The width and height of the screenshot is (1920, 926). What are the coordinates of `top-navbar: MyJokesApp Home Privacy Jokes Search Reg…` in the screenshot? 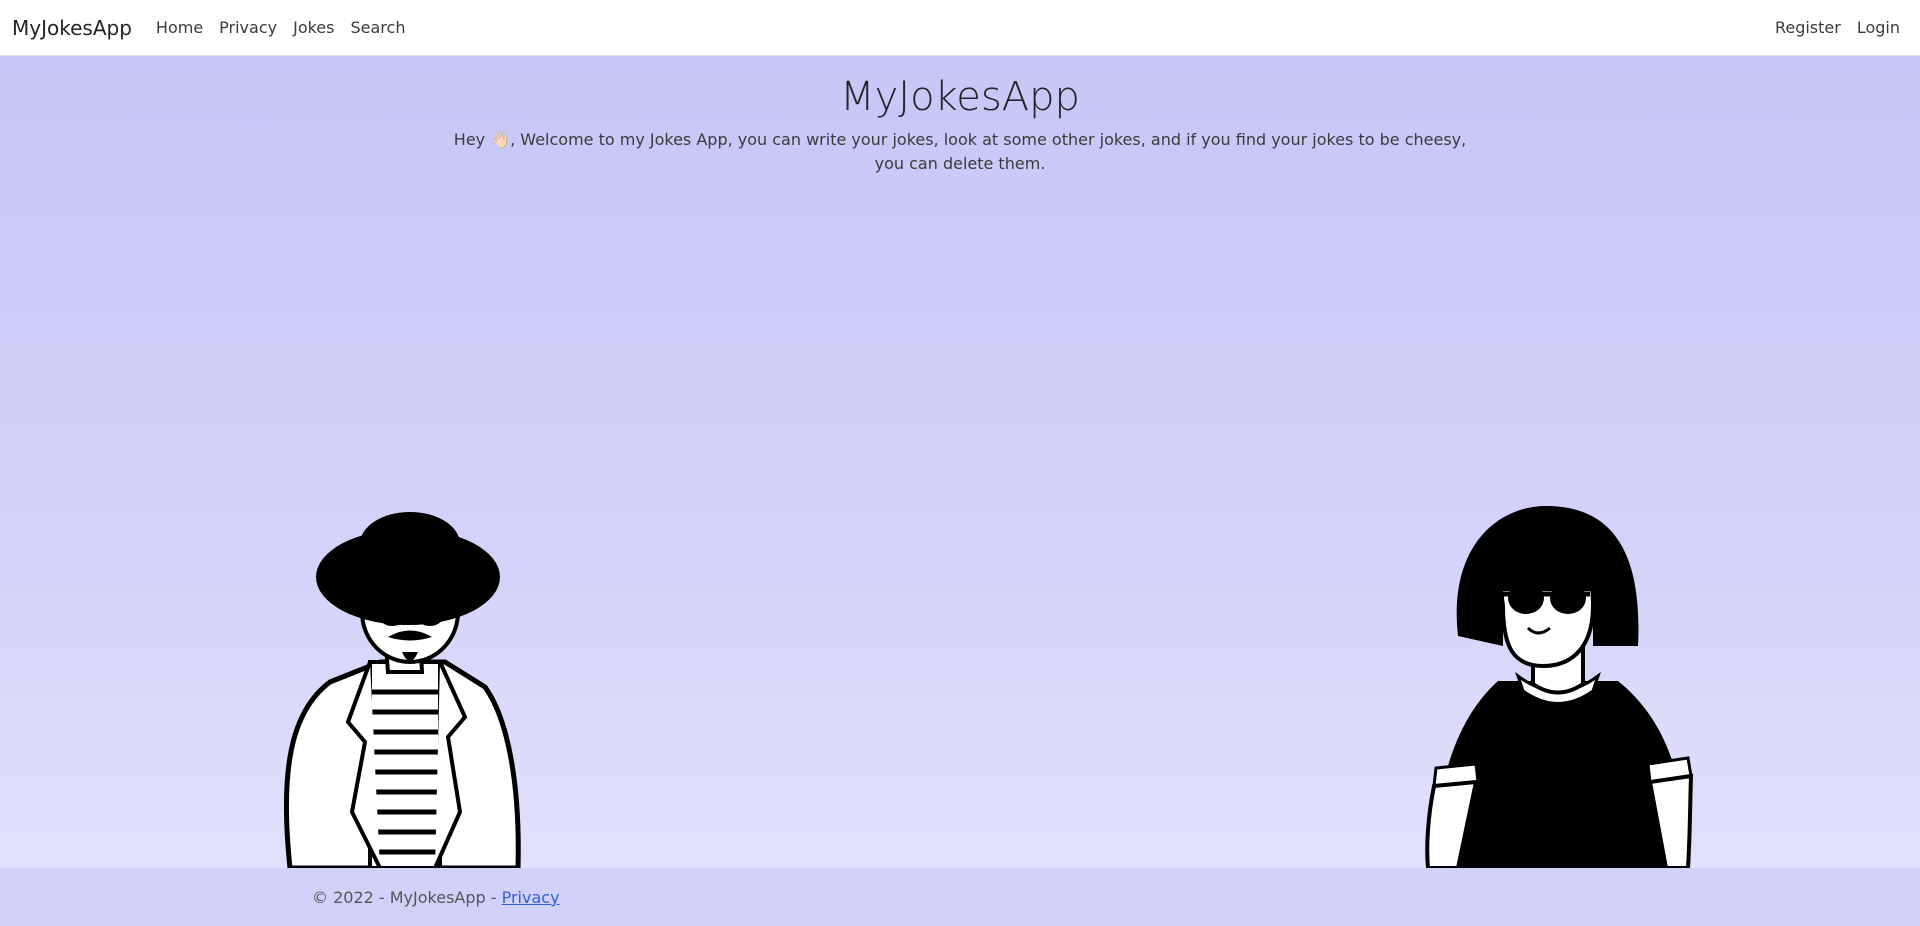 It's located at (960, 28).